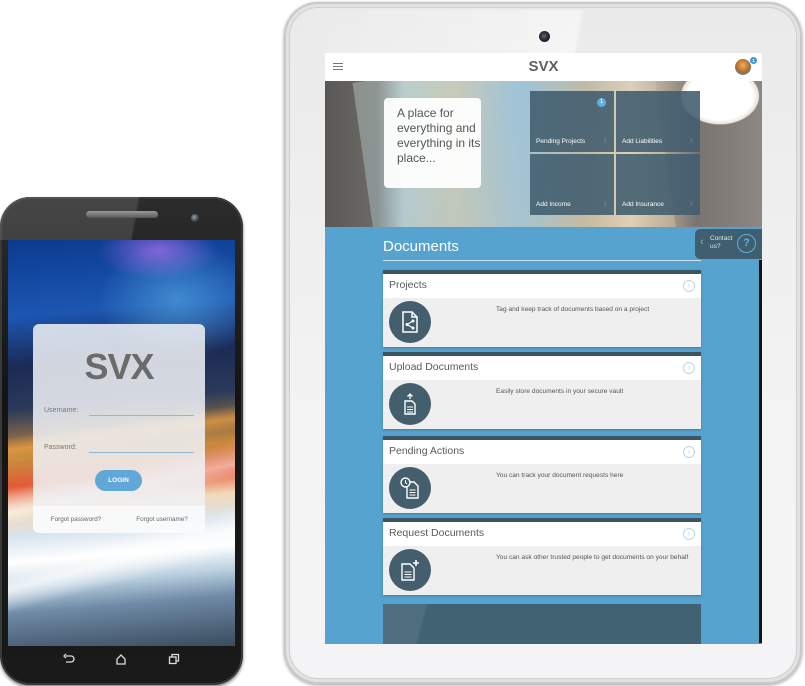 The image size is (805, 686). I want to click on back-icon, so click(69, 658).